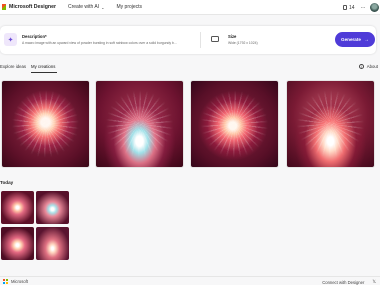 This screenshot has width=380, height=285. What do you see at coordinates (4, 7) in the screenshot?
I see `designer-logo-icon` at bounding box center [4, 7].